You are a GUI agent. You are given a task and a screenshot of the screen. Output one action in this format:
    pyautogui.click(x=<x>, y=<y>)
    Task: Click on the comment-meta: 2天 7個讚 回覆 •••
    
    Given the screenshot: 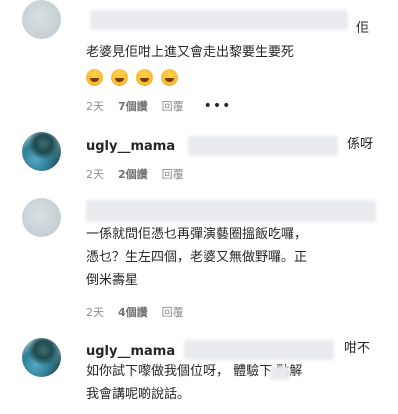 What is the action you would take?
    pyautogui.click(x=165, y=106)
    